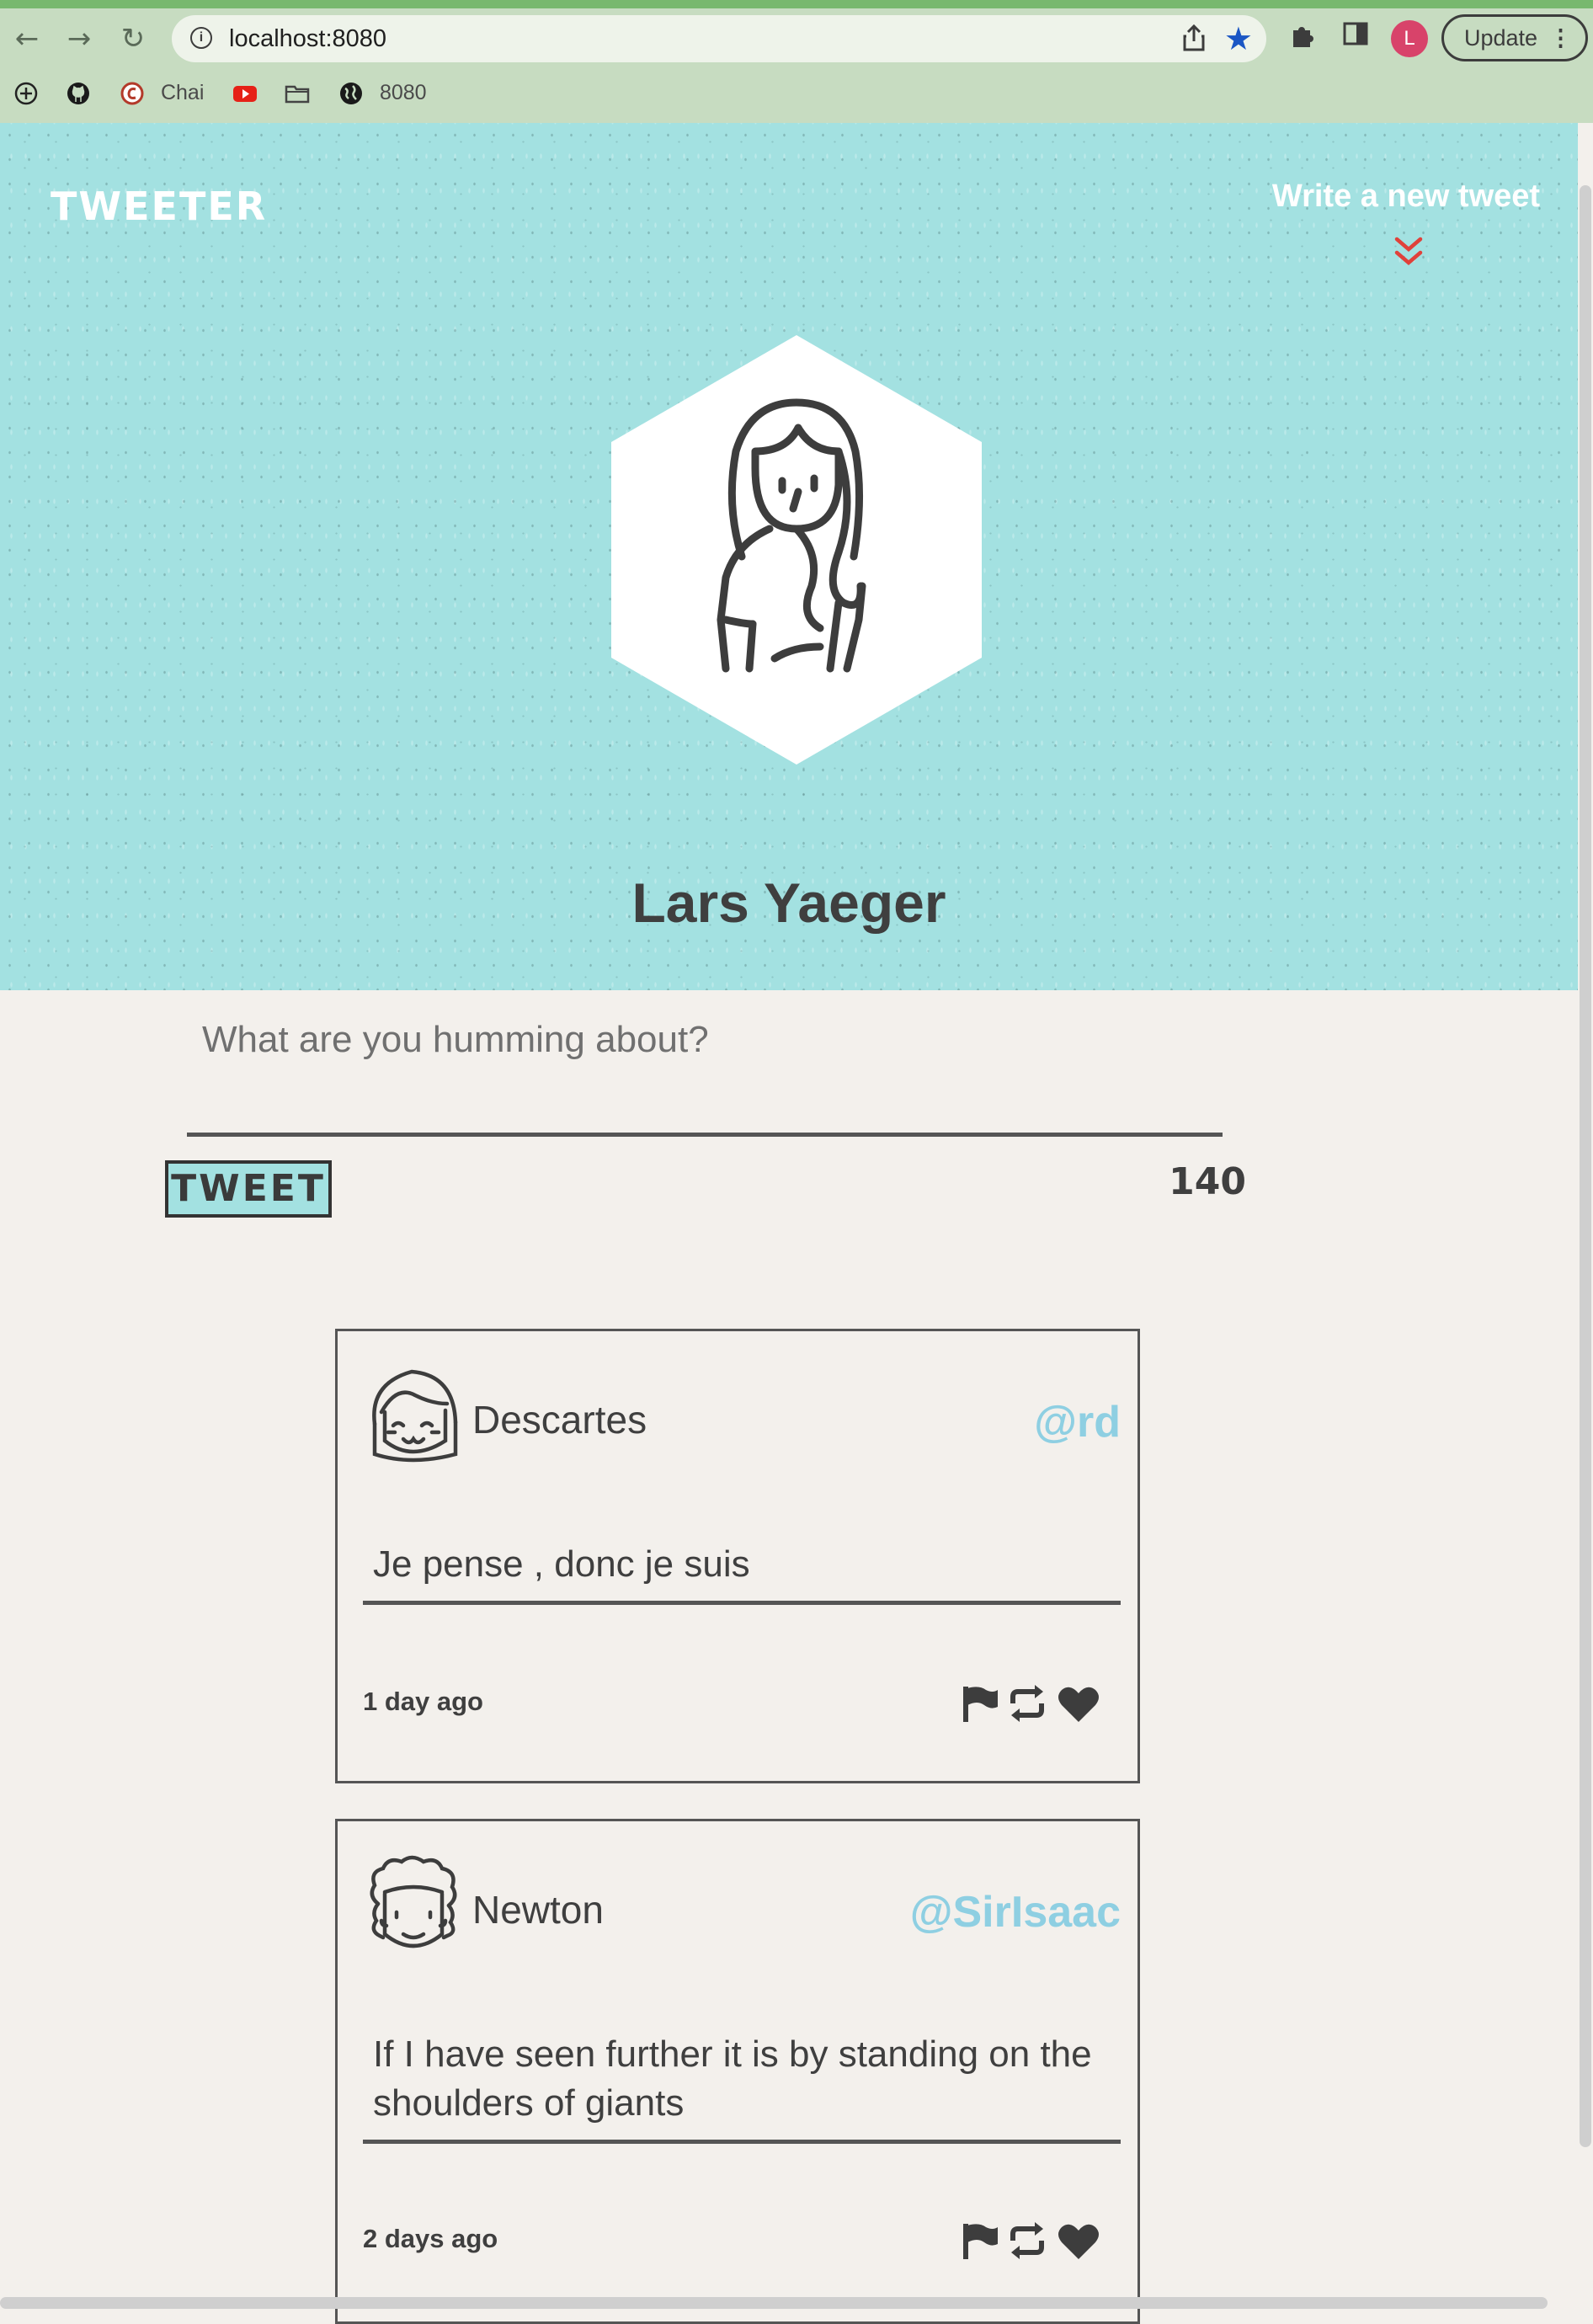  I want to click on write-new-tweet-link: Write a new tweet, so click(1406, 197).